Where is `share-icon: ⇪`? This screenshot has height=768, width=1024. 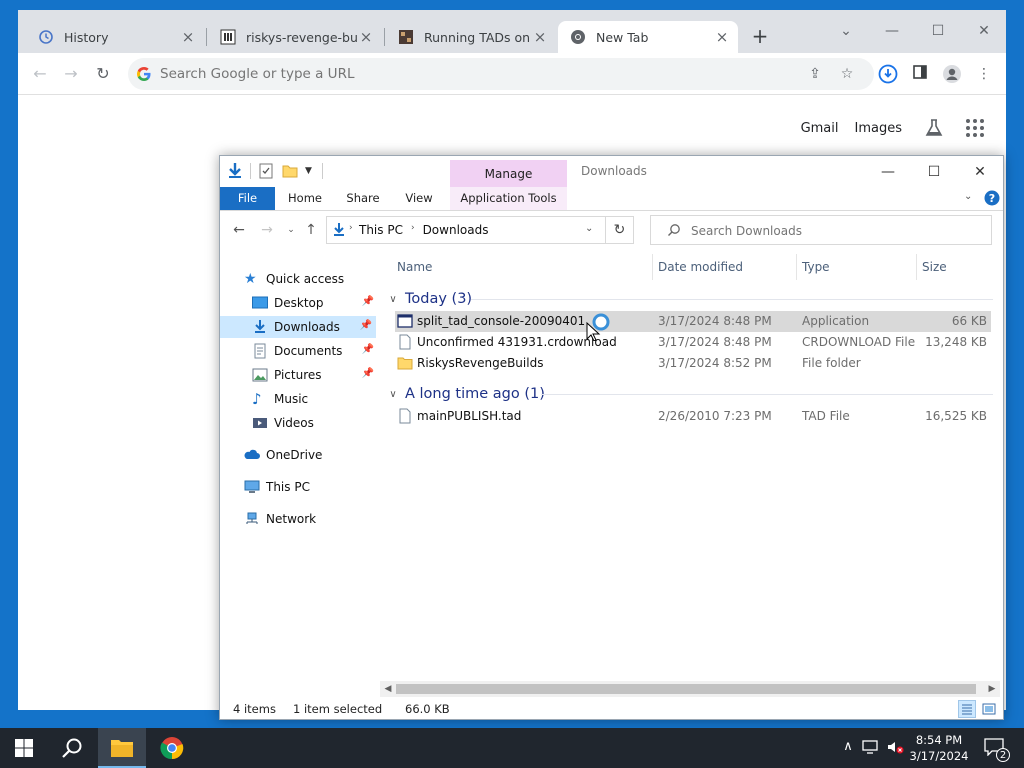 share-icon: ⇪ is located at coordinates (815, 74).